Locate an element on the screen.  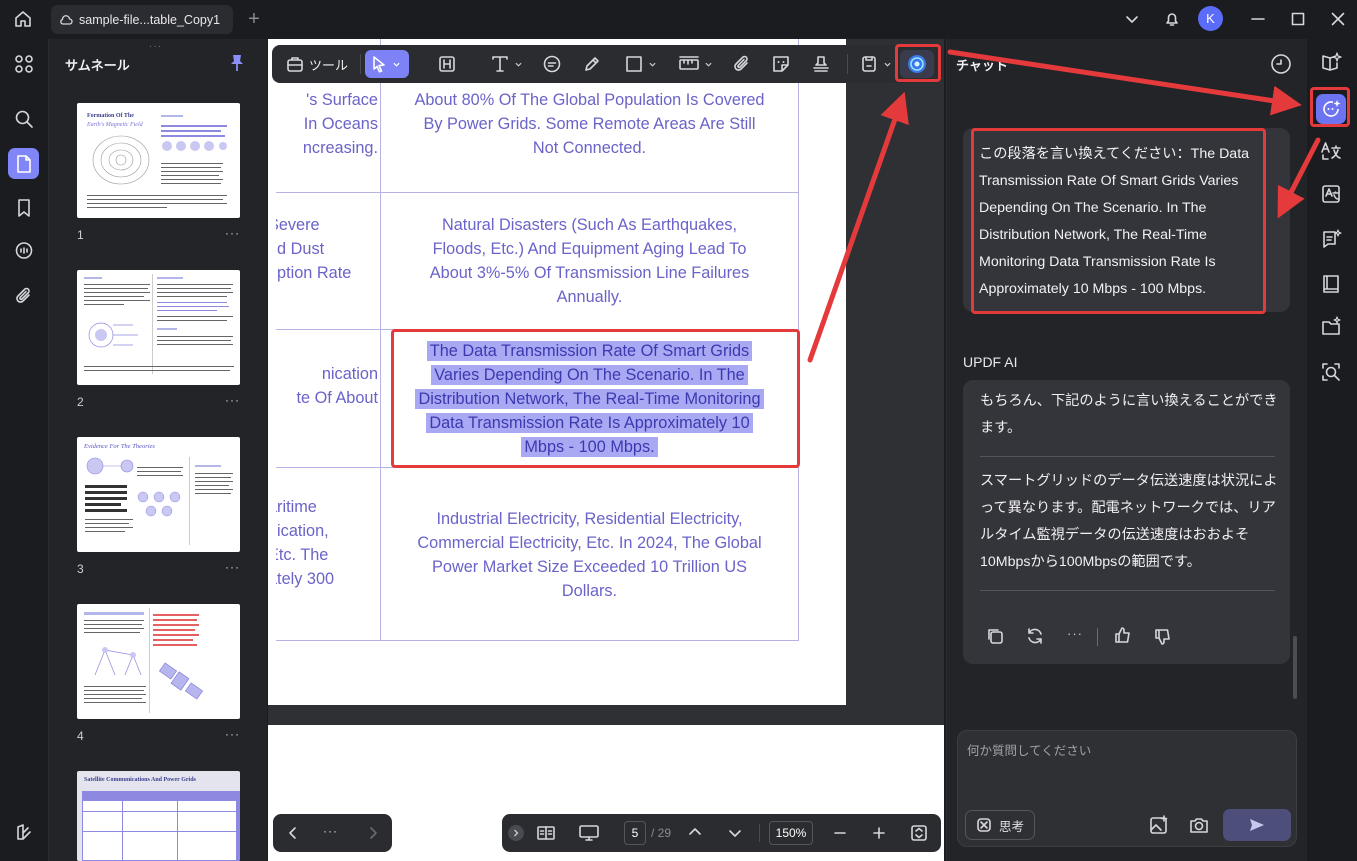
ocr-button is located at coordinates (1331, 194).